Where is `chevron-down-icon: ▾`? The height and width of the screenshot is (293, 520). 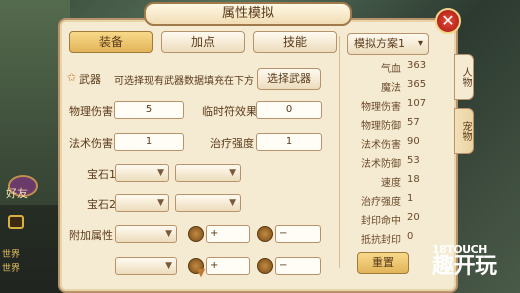 chevron-down-icon: ▾ is located at coordinates (420, 43).